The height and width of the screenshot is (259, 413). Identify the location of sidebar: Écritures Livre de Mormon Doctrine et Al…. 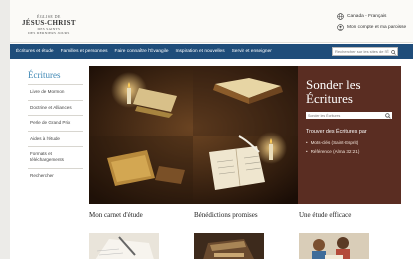
(55, 125).